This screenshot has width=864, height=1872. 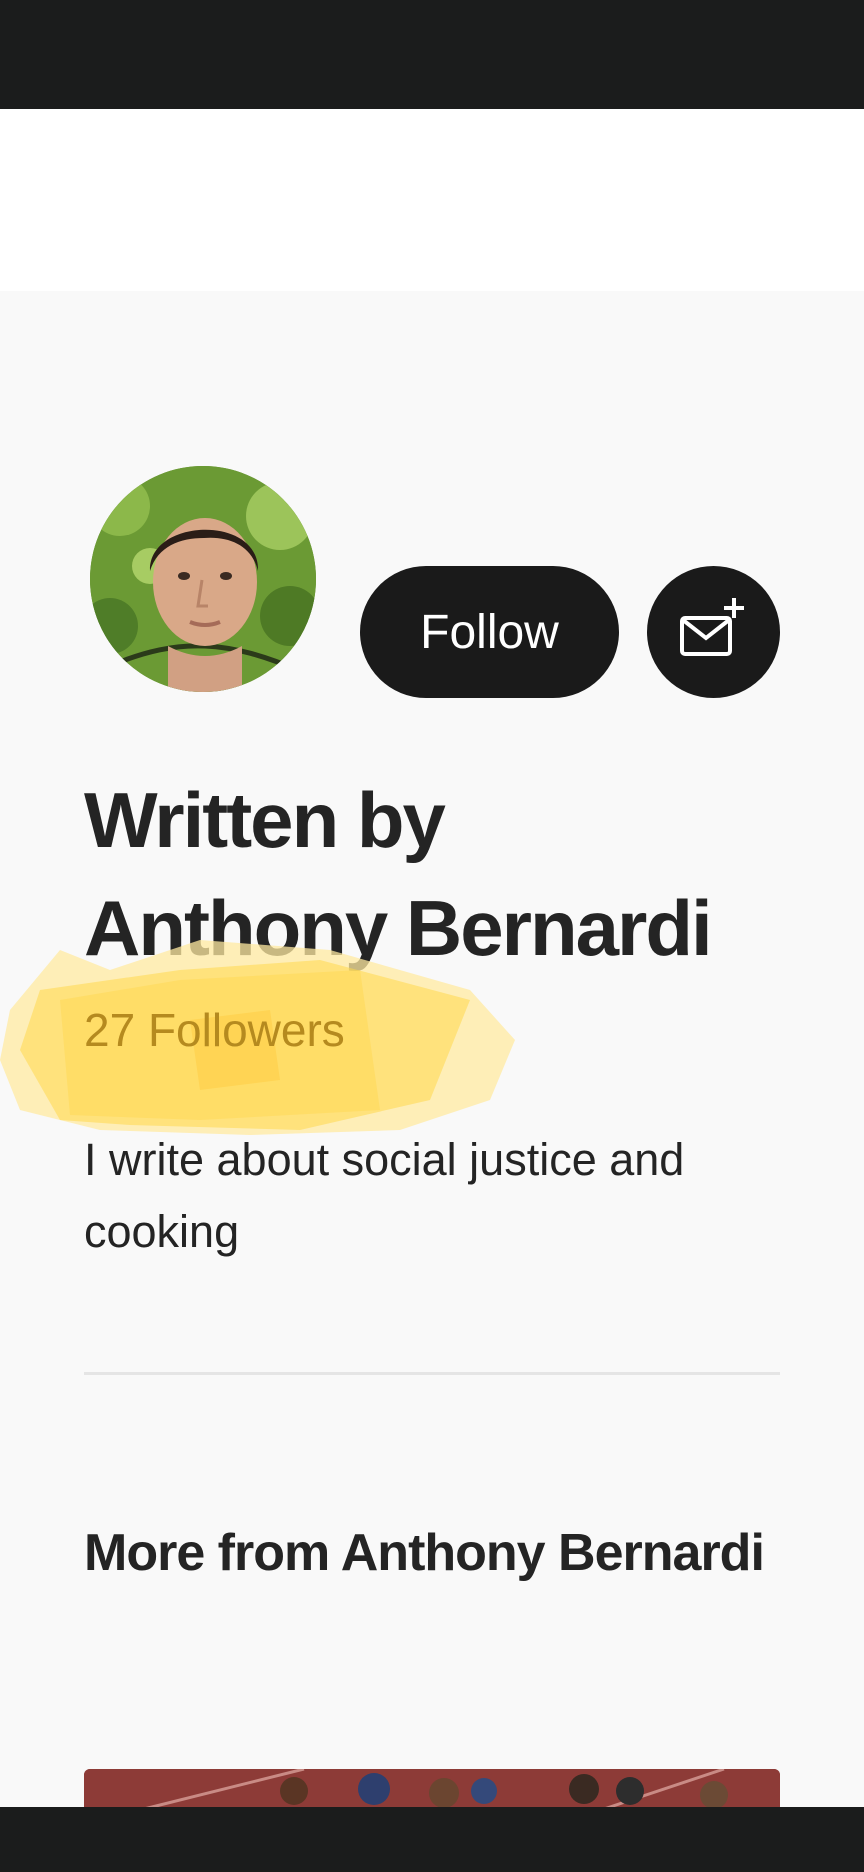 I want to click on followers-count: 27 Followers, so click(x=214, y=1030).